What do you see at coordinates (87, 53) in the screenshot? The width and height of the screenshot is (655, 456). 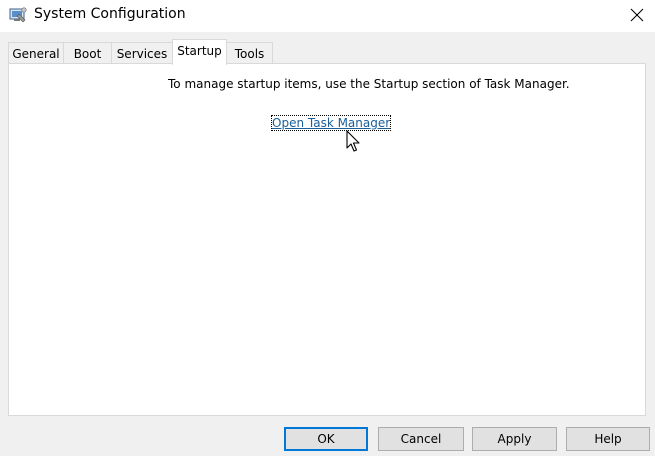 I see `tab-boot: Boot` at bounding box center [87, 53].